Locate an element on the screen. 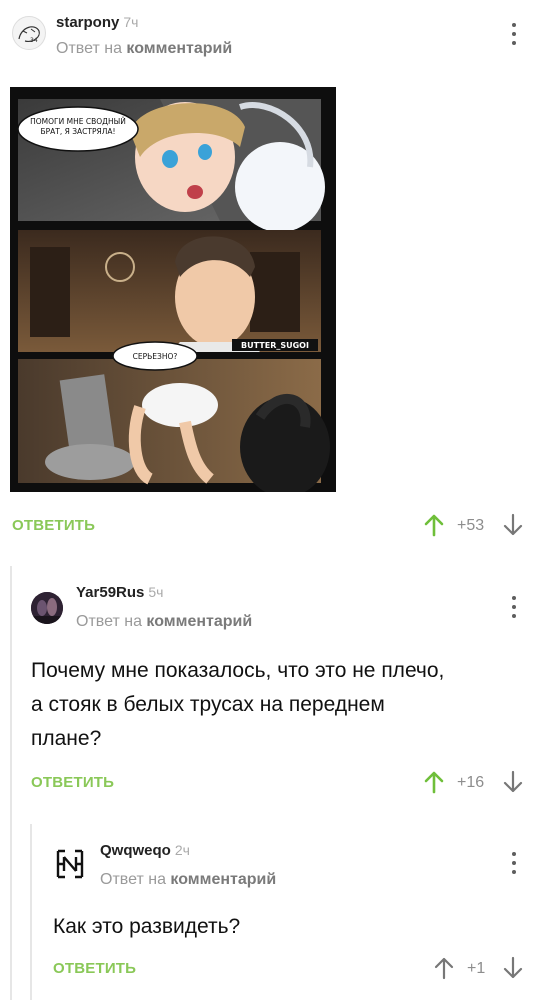 The width and height of the screenshot is (544, 1000). speech-bubble-1-line1: ПОМОГИ МНЕ СВОДНЫЙ is located at coordinates (78, 121).